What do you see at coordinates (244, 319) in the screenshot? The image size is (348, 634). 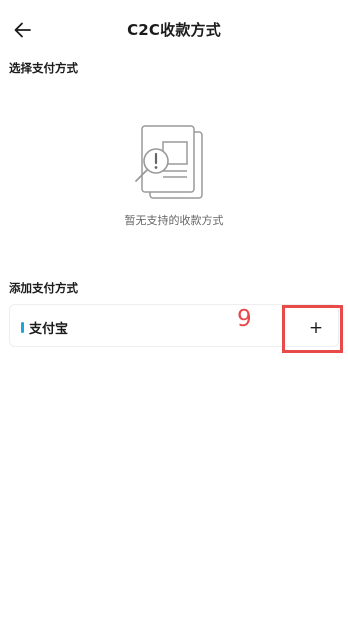 I see `annotation-step-number: 9` at bounding box center [244, 319].